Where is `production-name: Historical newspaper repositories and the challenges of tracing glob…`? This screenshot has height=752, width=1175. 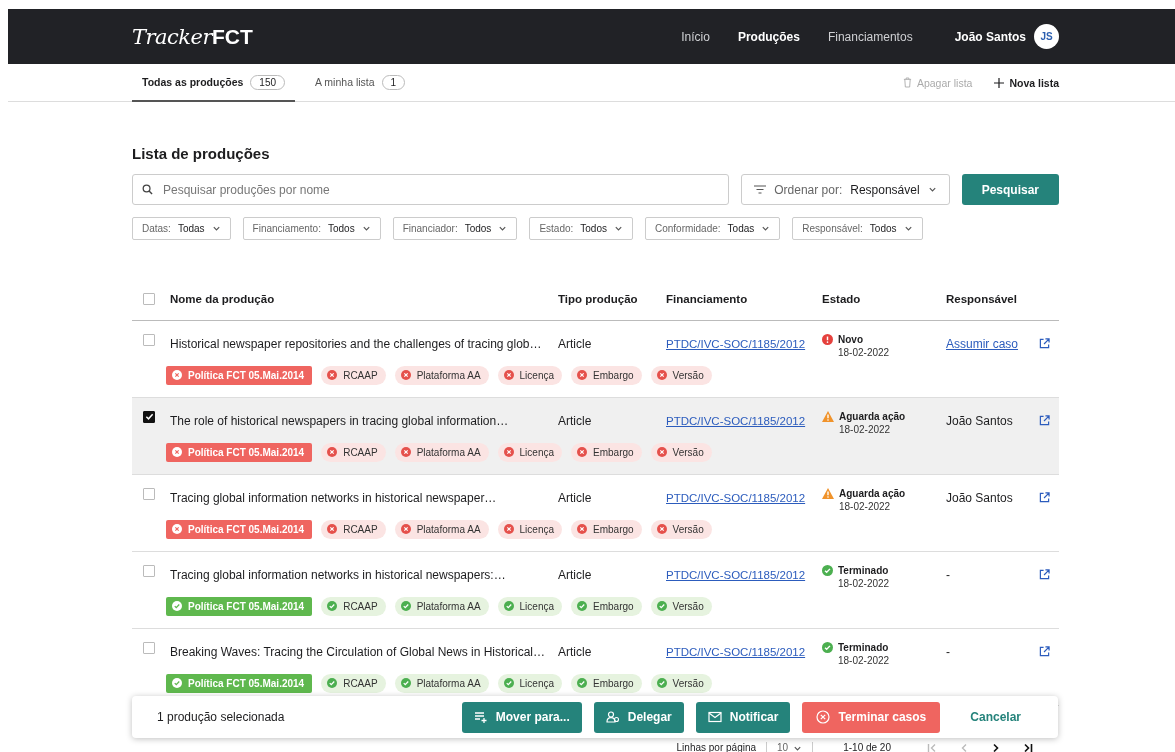 production-name: Historical newspaper repositories and the challenges of tracing glob… is located at coordinates (356, 343).